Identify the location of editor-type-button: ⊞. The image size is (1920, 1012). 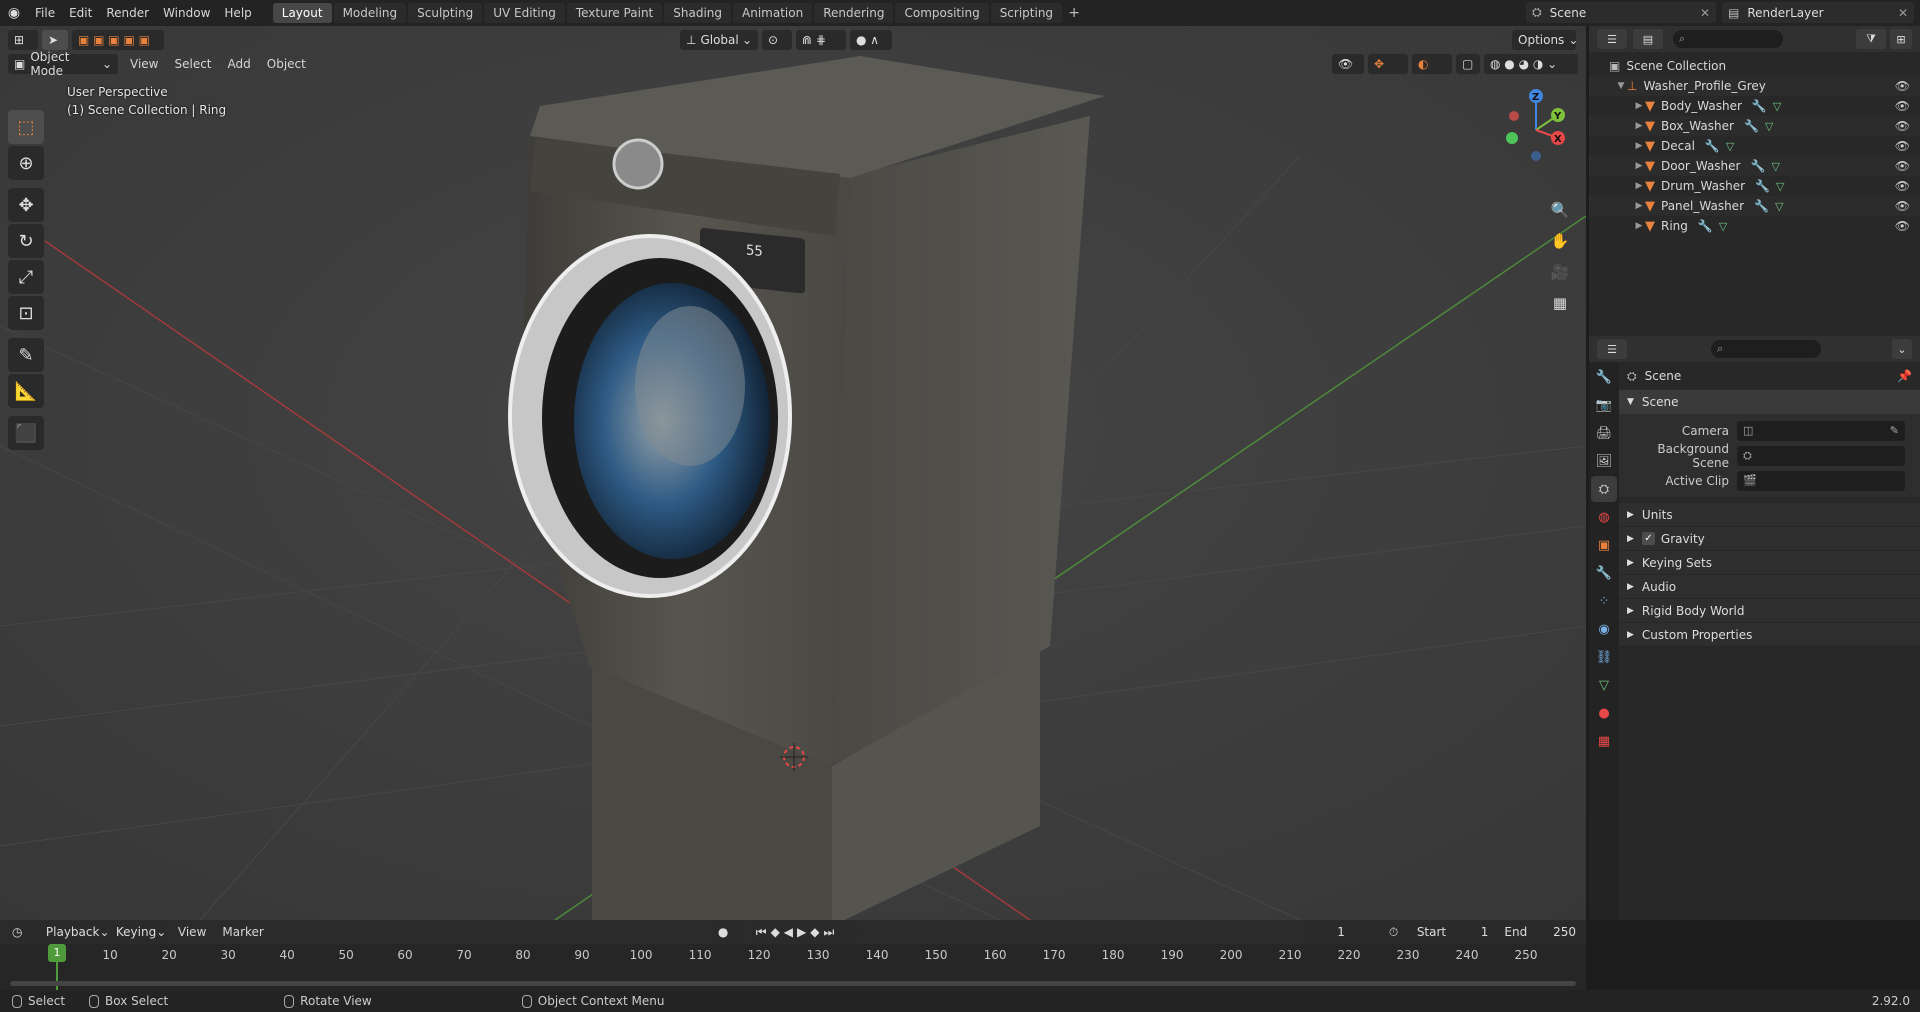
(23, 40).